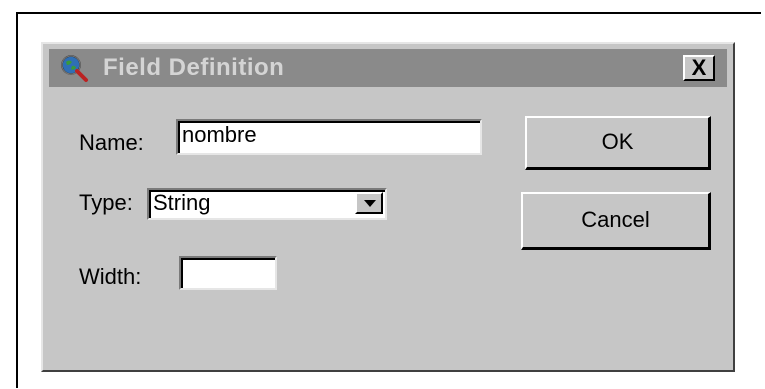 This screenshot has width=765, height=389. Describe the element at coordinates (388, 68) in the screenshot. I see `title-bar: Field Definition X` at that location.